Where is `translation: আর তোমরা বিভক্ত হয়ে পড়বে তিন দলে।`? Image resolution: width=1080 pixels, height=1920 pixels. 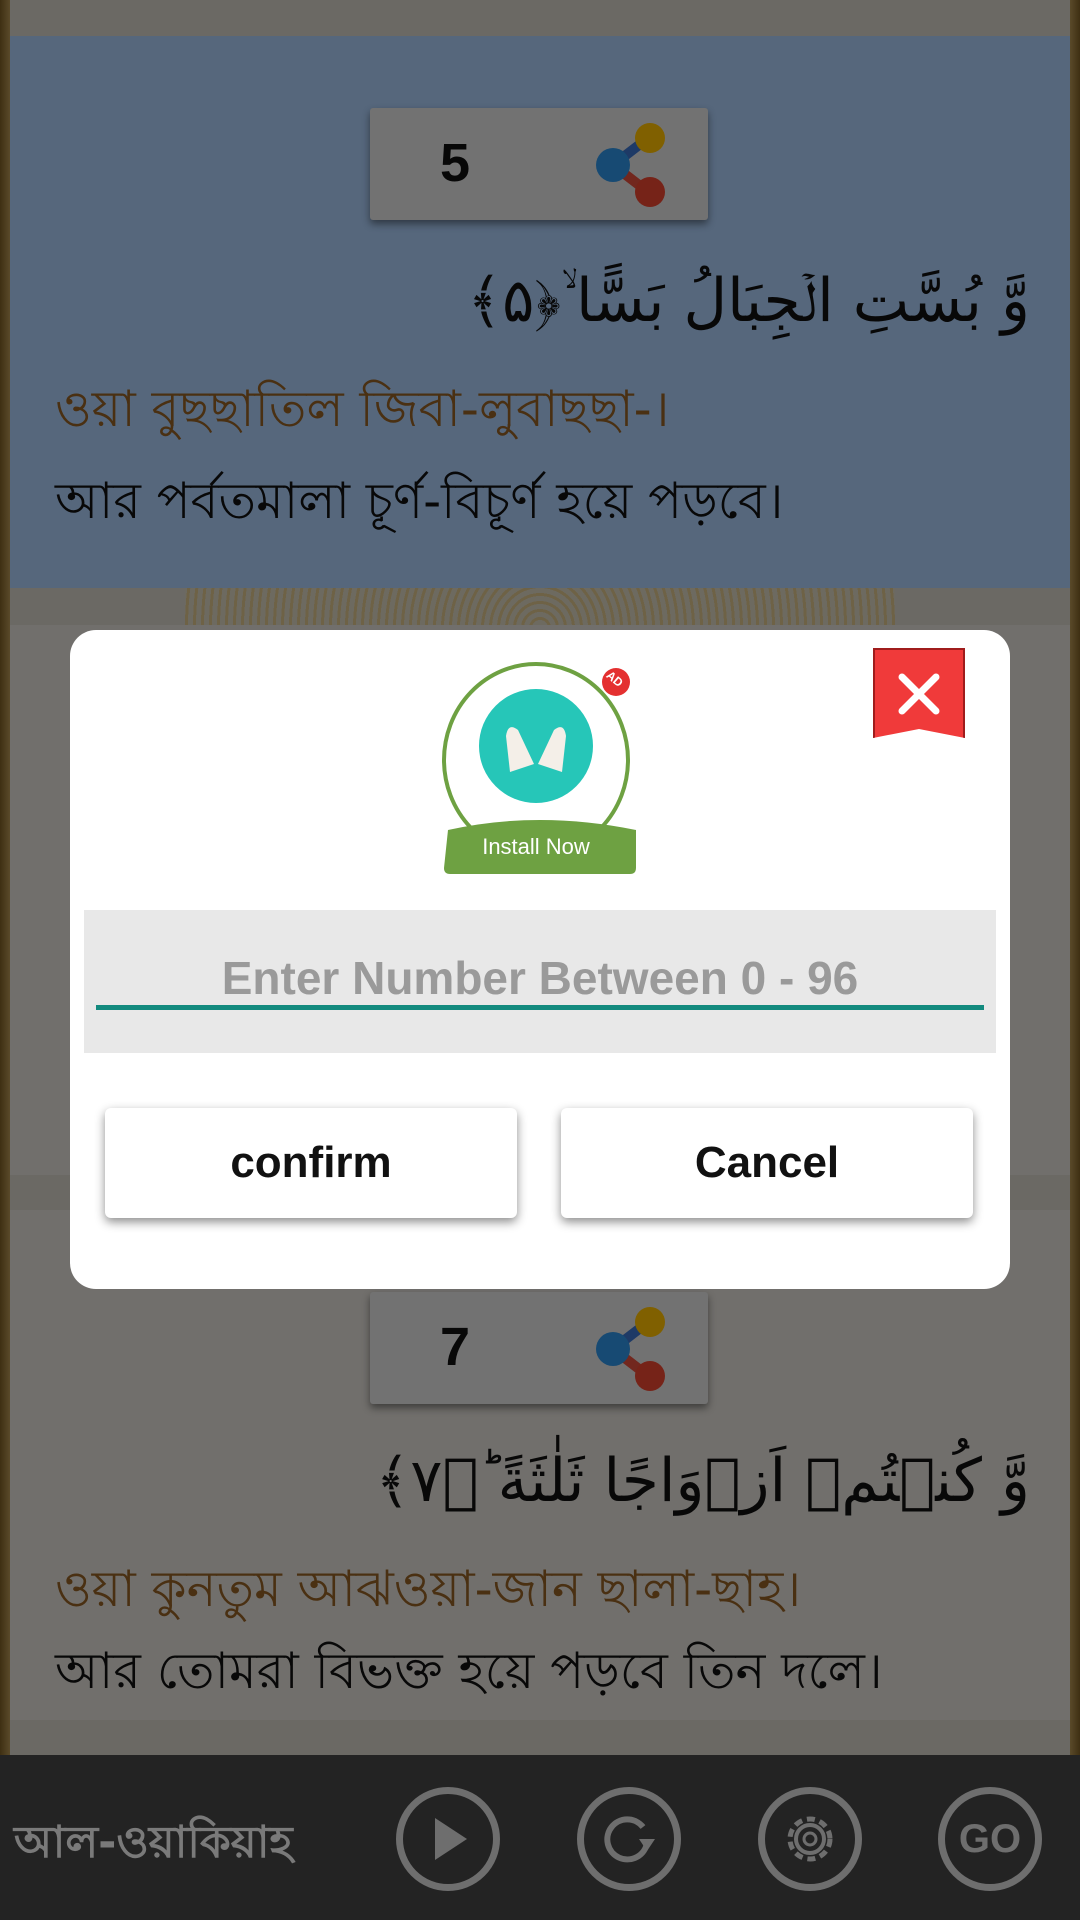 translation: আর তোমরা বিভক্ত হয়ে পড়বে তিন দলে। is located at coordinates (469, 1671).